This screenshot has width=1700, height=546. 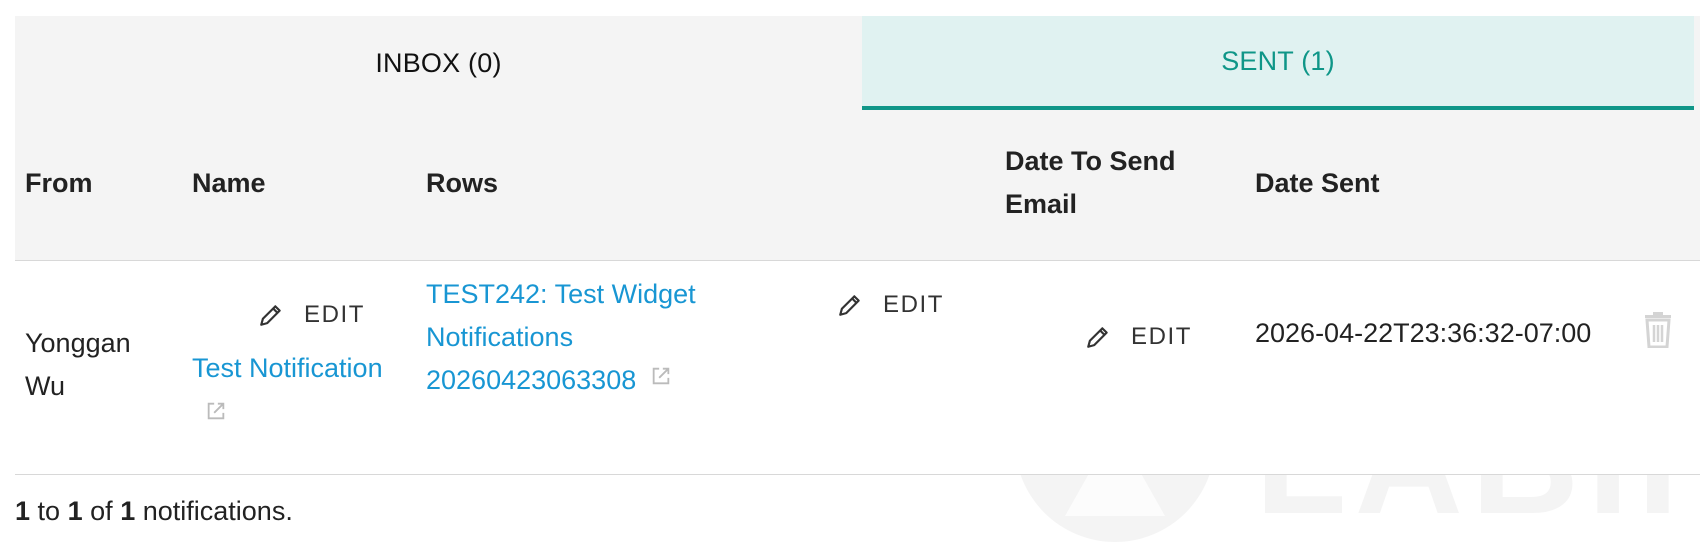 What do you see at coordinates (531, 380) in the screenshot?
I see `rows-link-line3: 20260423063308` at bounding box center [531, 380].